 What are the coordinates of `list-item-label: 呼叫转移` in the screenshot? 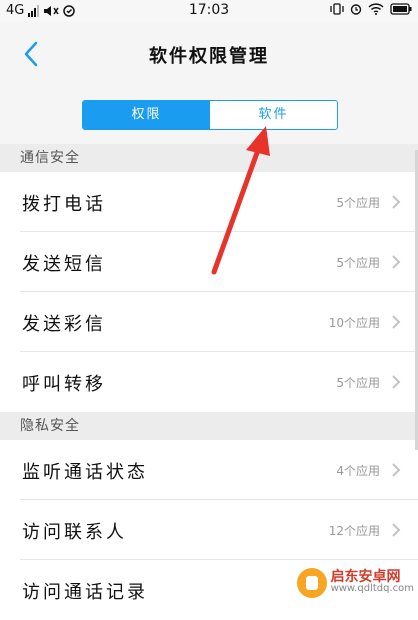 It's located at (64, 384).